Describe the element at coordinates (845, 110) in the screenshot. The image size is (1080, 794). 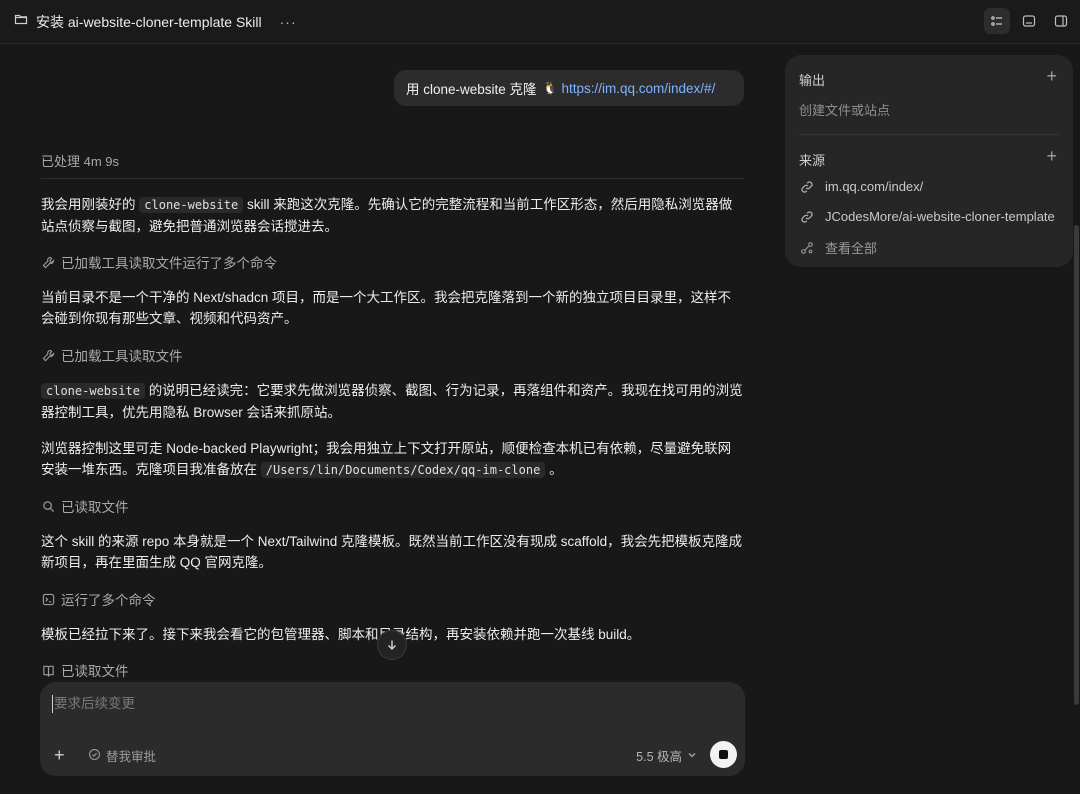
I see `output-empty-hint: 创建文件或站点` at that location.